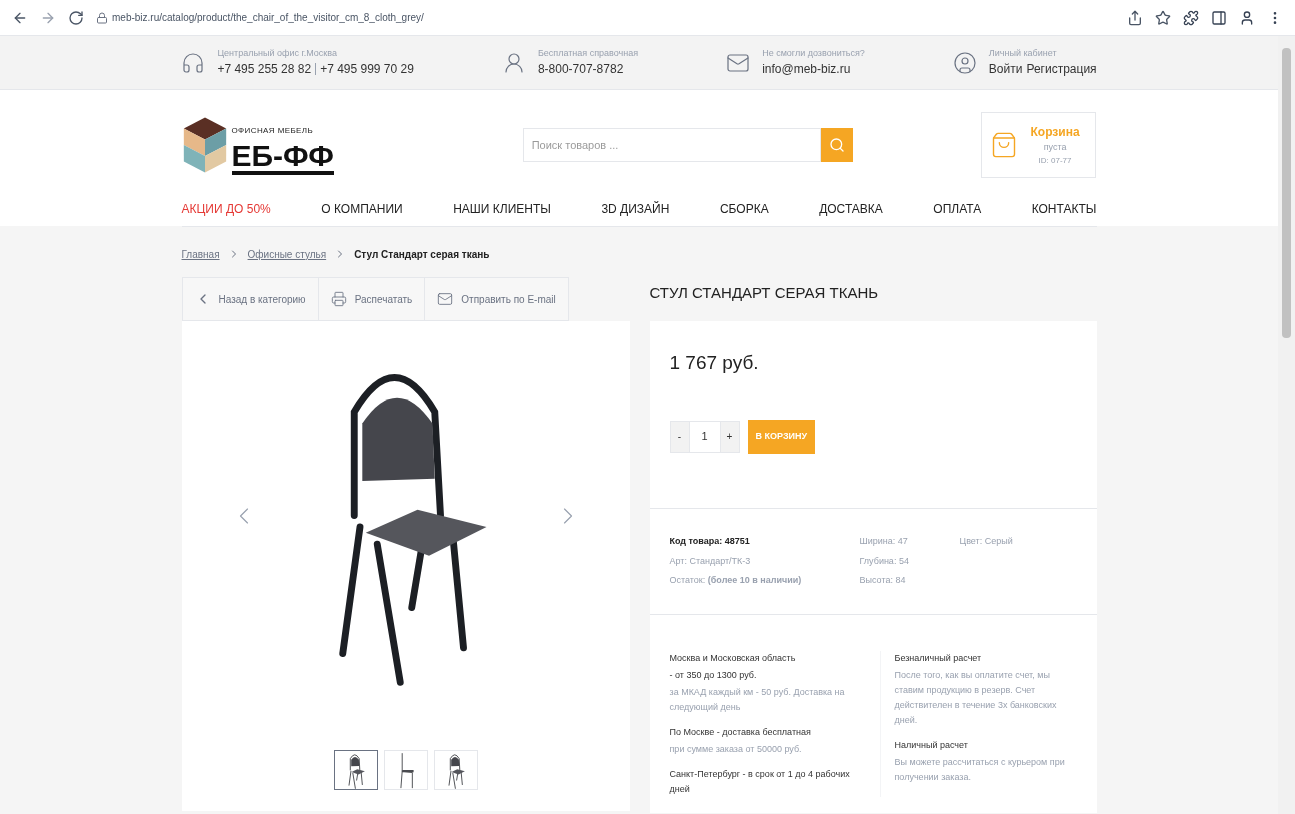 The height and width of the screenshot is (814, 1295). Describe the element at coordinates (193, 62) in the screenshot. I see `headset-icon` at that location.